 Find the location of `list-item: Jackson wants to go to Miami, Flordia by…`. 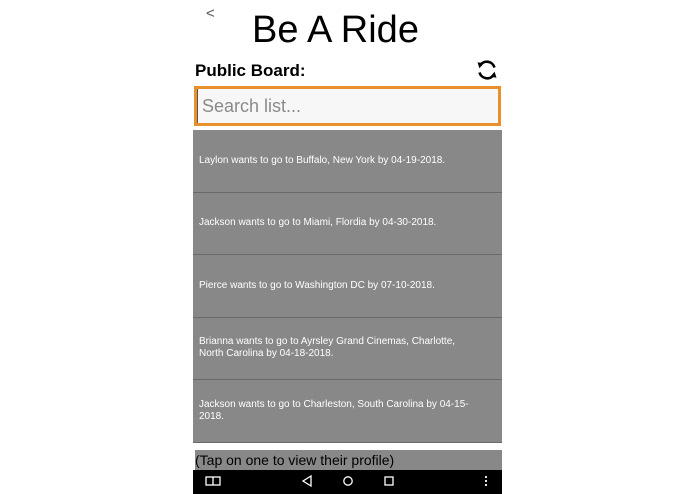

list-item: Jackson wants to go to Miami, Flordia by… is located at coordinates (347, 223).